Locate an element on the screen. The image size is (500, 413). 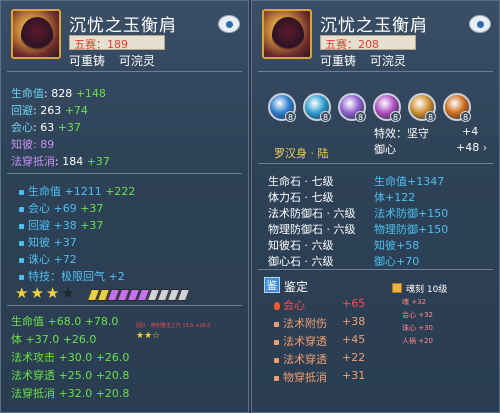
mini-star-rating: ★★☆ is located at coordinates (148, 336).